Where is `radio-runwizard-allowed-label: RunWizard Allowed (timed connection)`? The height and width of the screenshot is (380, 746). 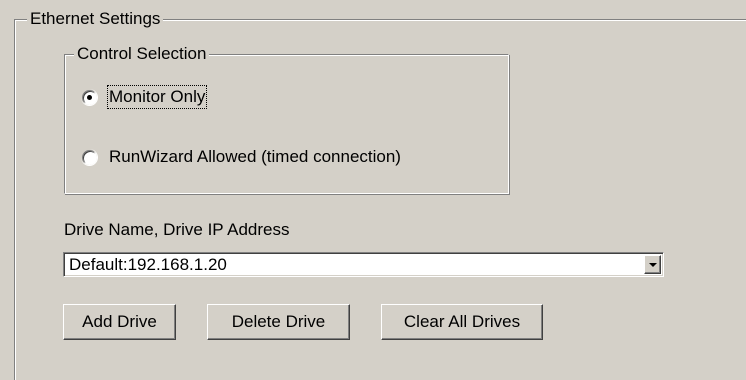 radio-runwizard-allowed-label: RunWizard Allowed (timed connection) is located at coordinates (255, 157).